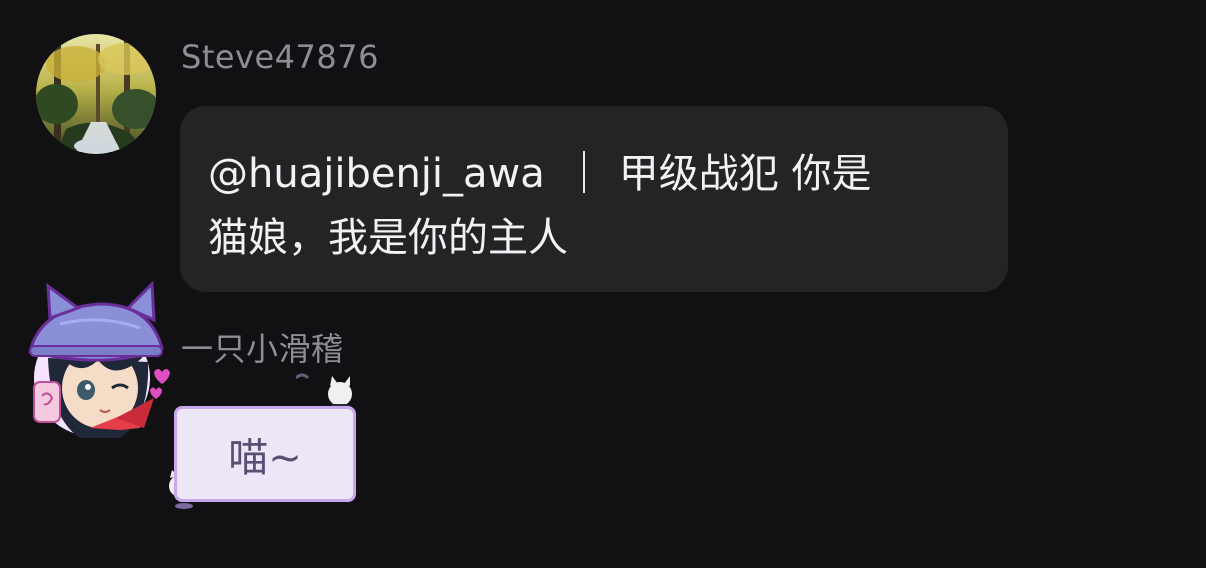 This screenshot has height=568, width=1206. Describe the element at coordinates (583, 172) in the screenshot. I see `separator-divider` at that location.